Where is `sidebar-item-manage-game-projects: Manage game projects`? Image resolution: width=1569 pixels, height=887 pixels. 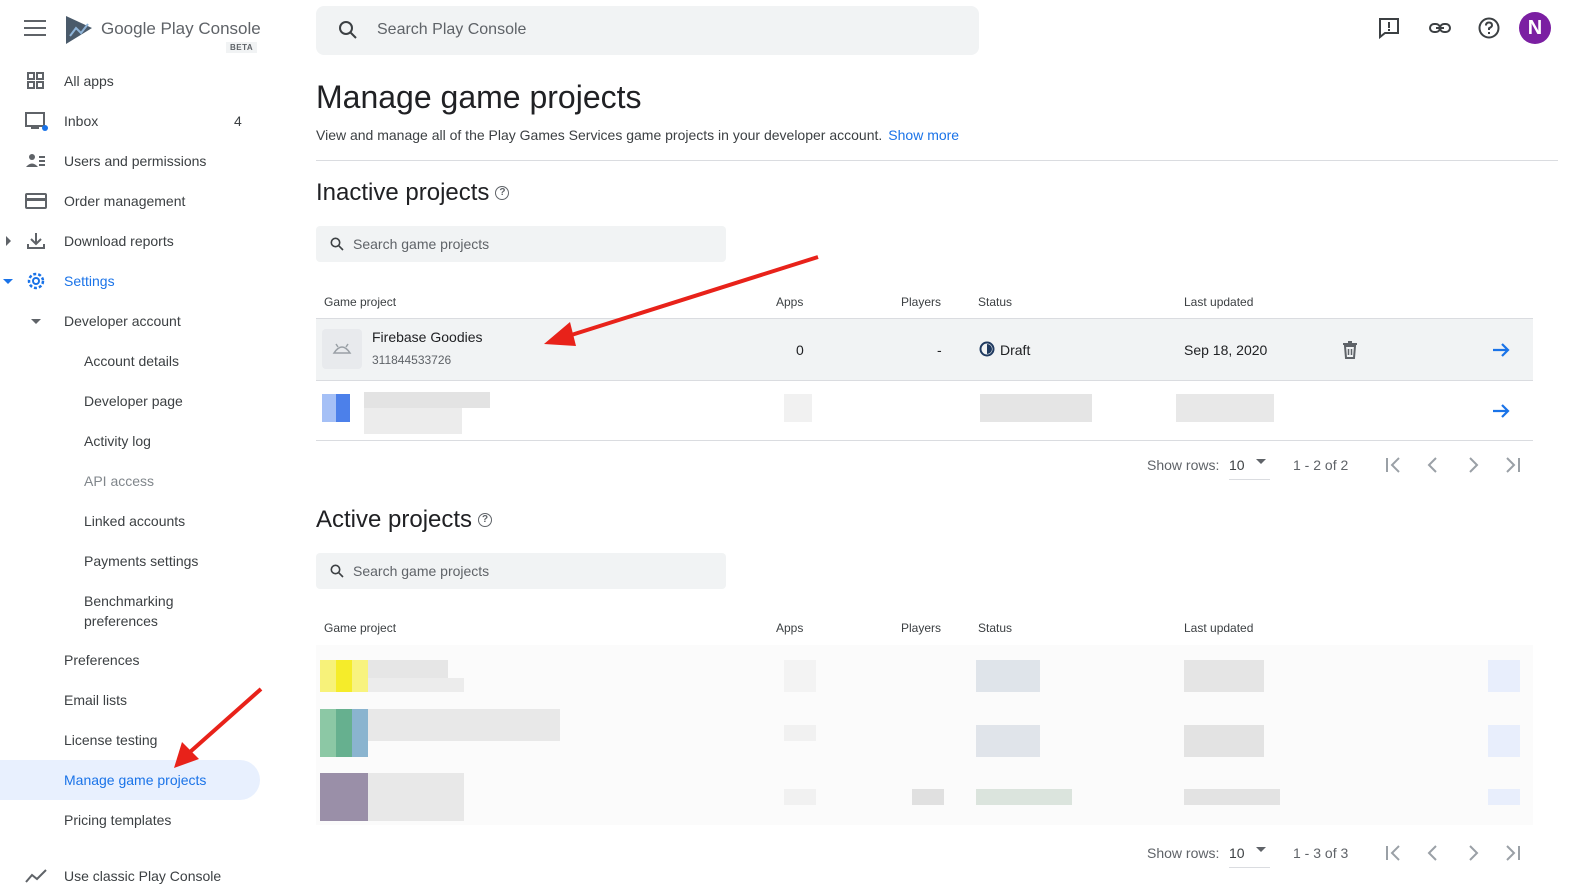 sidebar-item-manage-game-projects: Manage game projects is located at coordinates (130, 780).